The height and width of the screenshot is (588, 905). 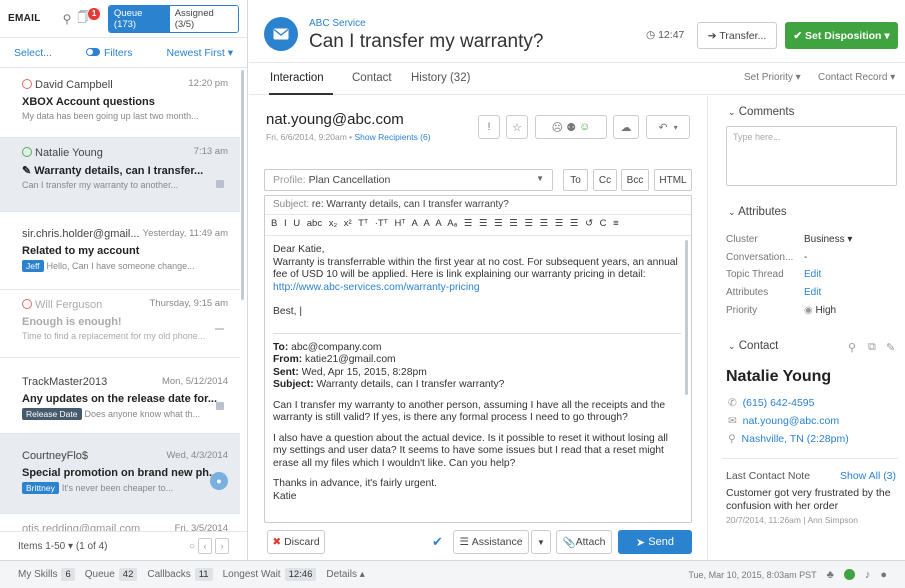 I want to click on attributes-label: Attributes, so click(x=762, y=212).